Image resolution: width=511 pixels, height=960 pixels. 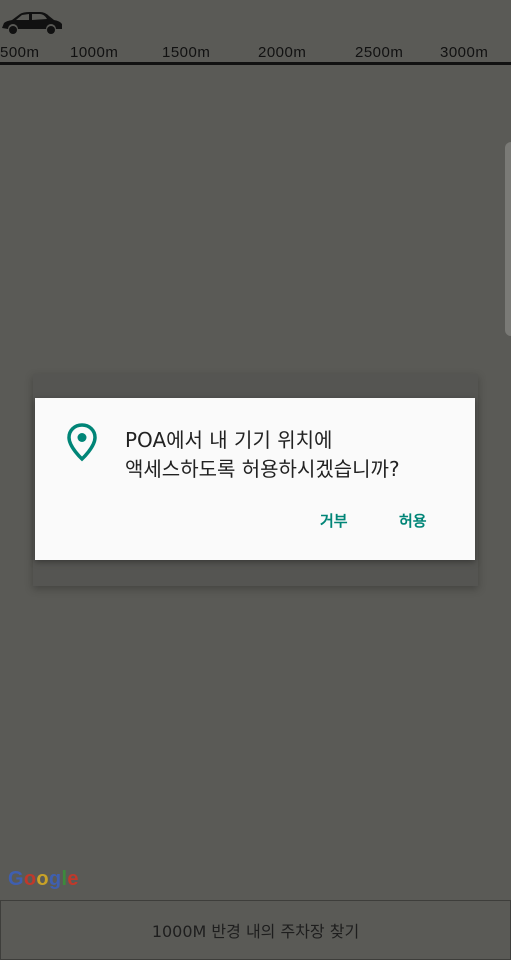 I want to click on google-logo: Google, so click(x=43, y=879).